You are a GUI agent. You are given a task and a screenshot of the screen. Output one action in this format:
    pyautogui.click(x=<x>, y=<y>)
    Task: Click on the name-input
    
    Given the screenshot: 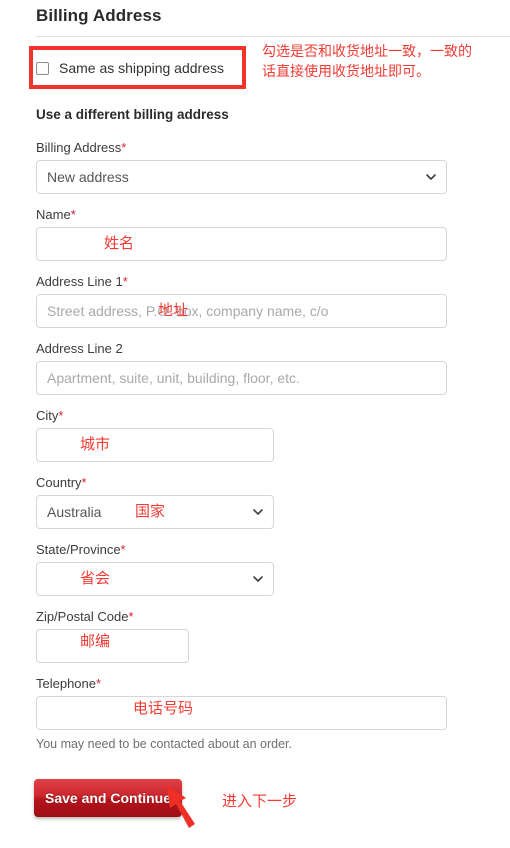 What is the action you would take?
    pyautogui.click(x=241, y=244)
    